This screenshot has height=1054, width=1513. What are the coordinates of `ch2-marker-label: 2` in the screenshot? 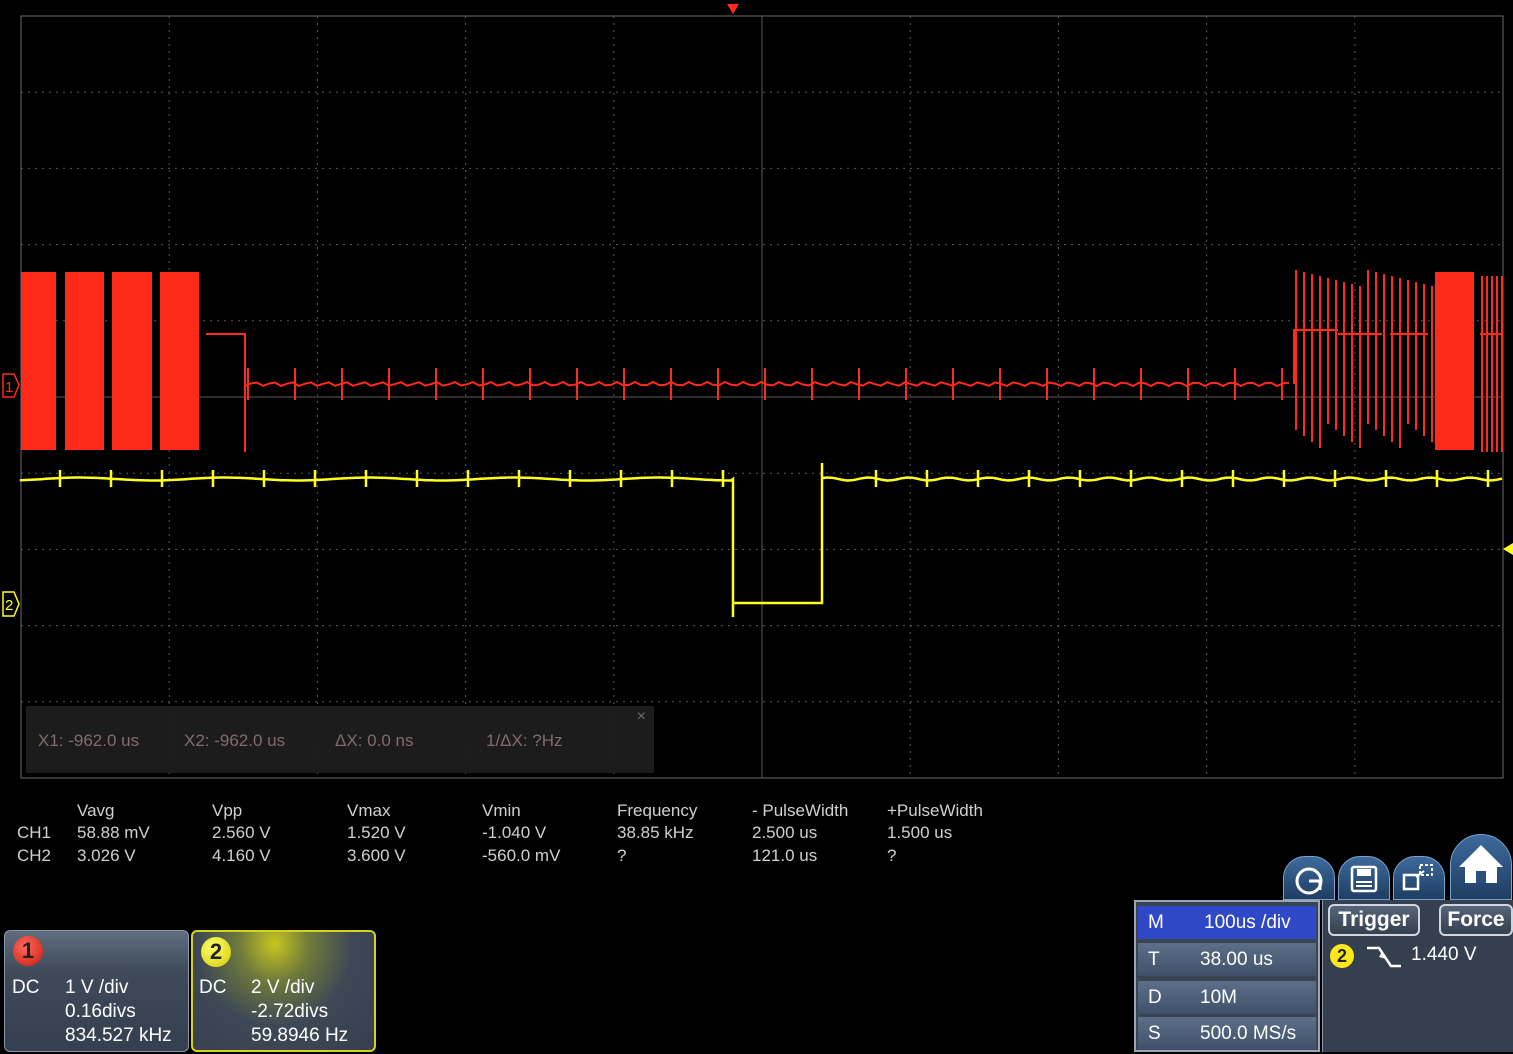 It's located at (9, 605).